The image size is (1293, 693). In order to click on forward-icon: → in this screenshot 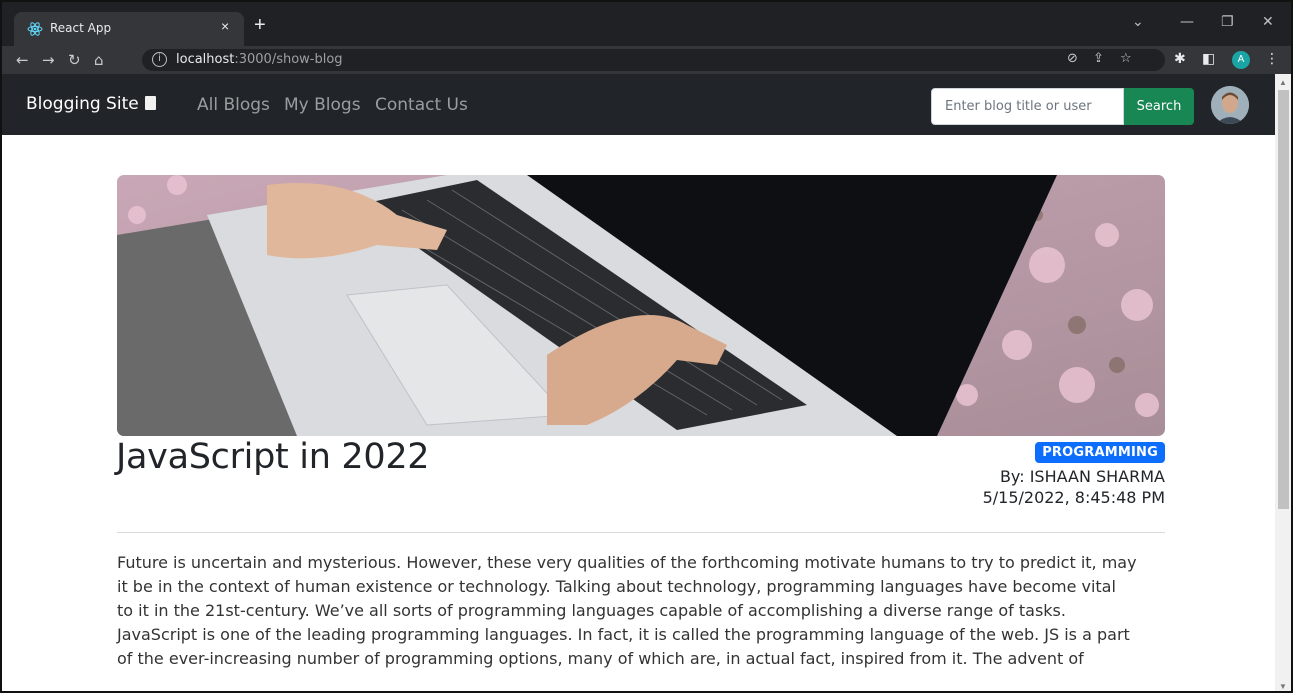, I will do `click(48, 60)`.